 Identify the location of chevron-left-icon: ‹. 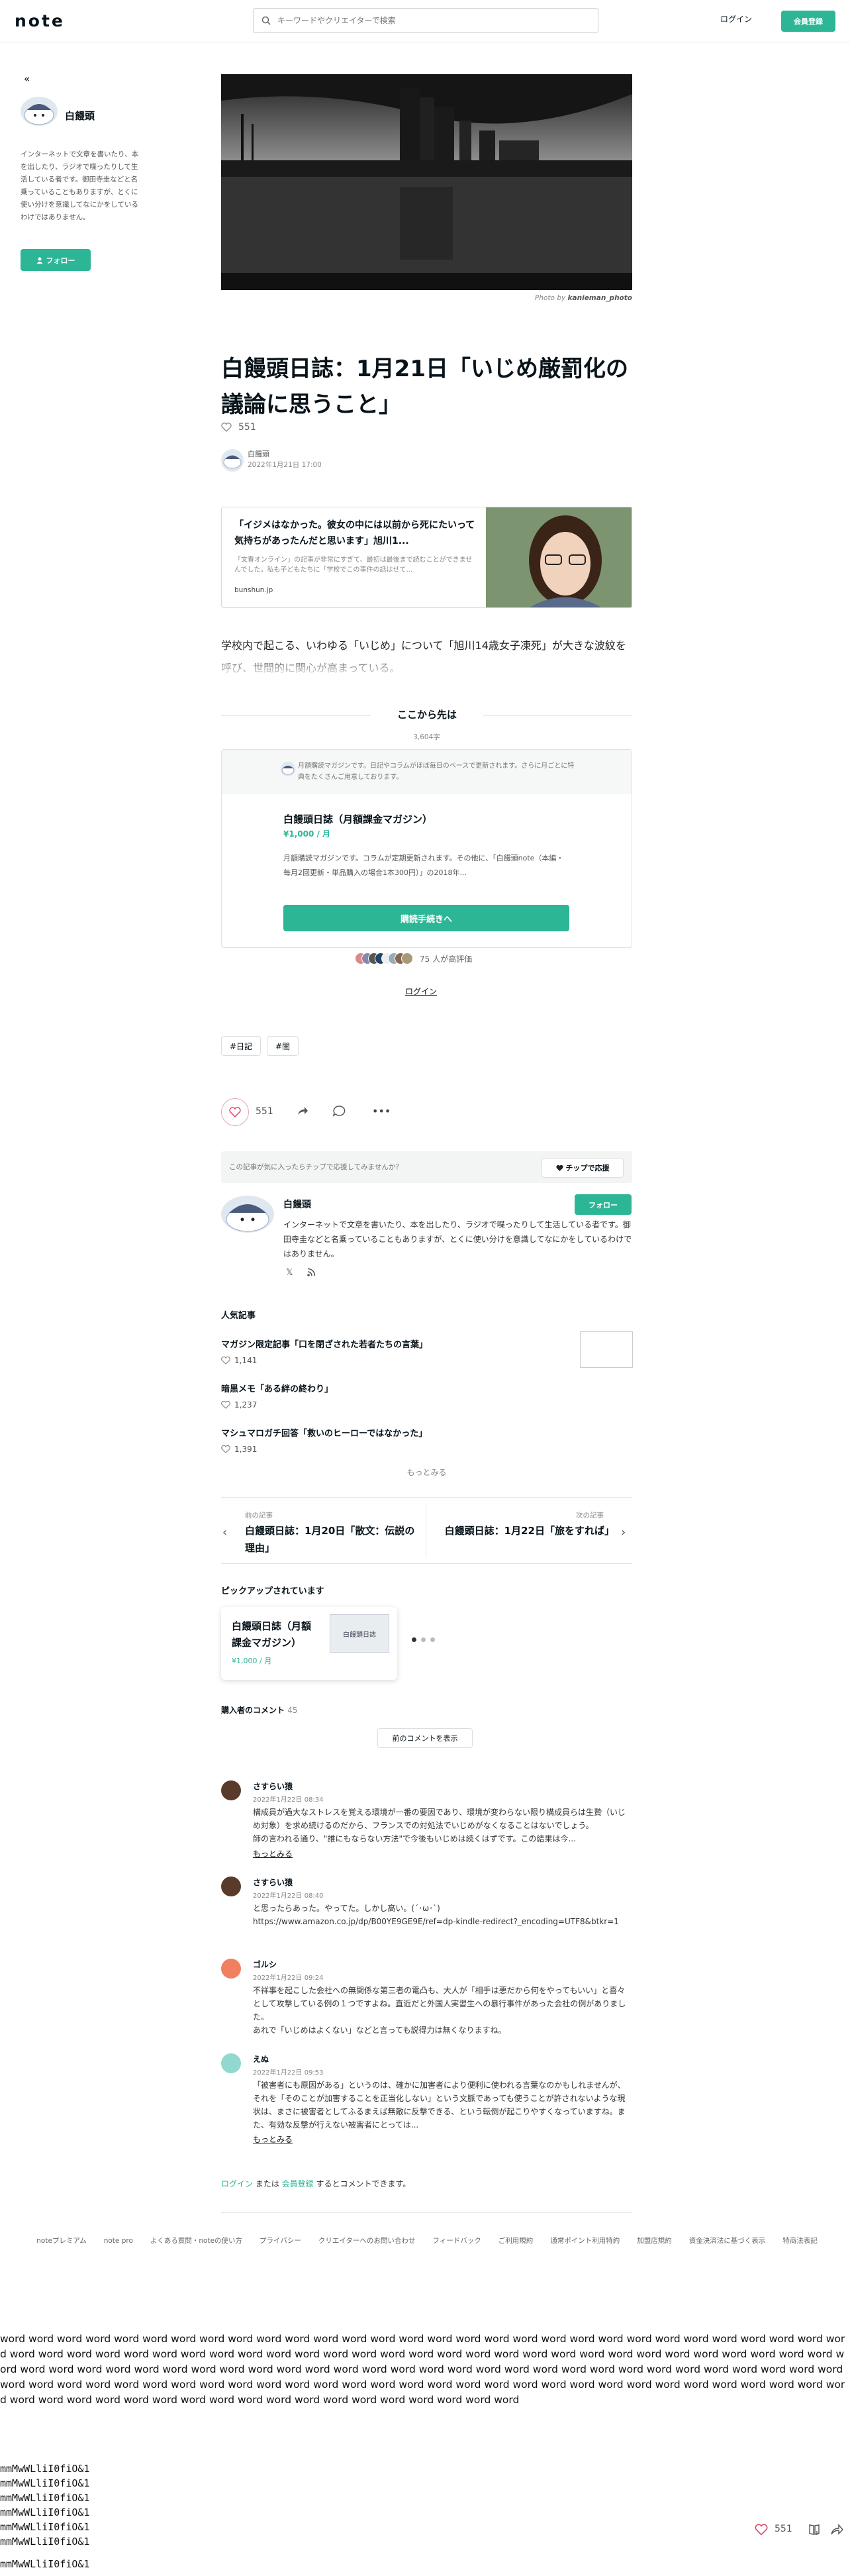
(224, 1532).